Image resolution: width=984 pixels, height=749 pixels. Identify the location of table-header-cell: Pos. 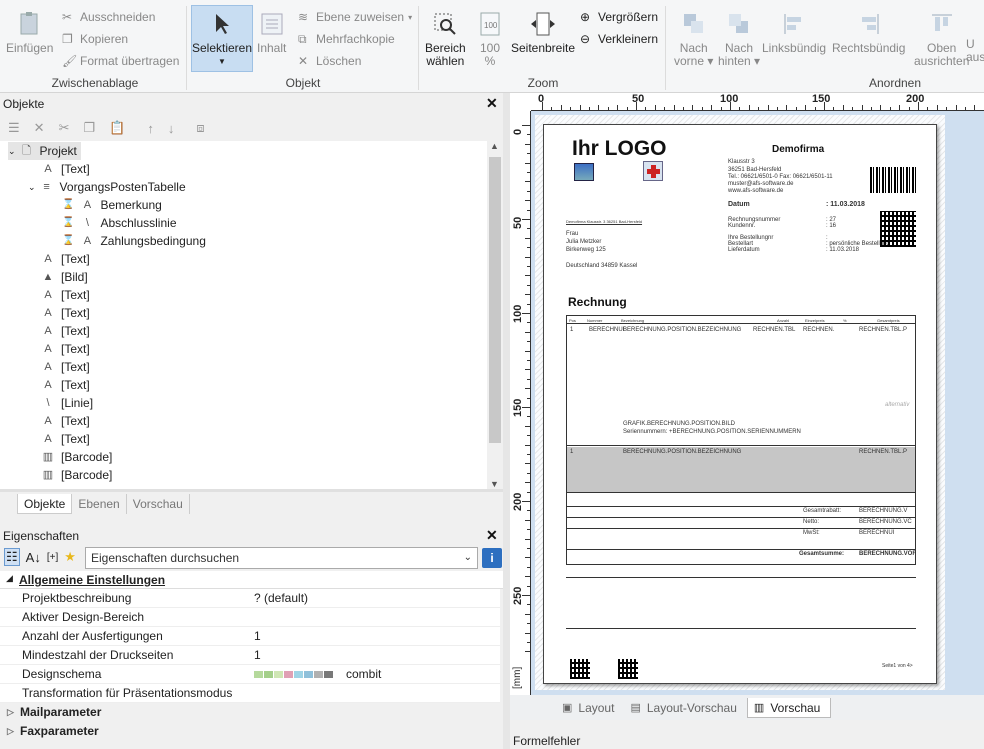
(572, 320).